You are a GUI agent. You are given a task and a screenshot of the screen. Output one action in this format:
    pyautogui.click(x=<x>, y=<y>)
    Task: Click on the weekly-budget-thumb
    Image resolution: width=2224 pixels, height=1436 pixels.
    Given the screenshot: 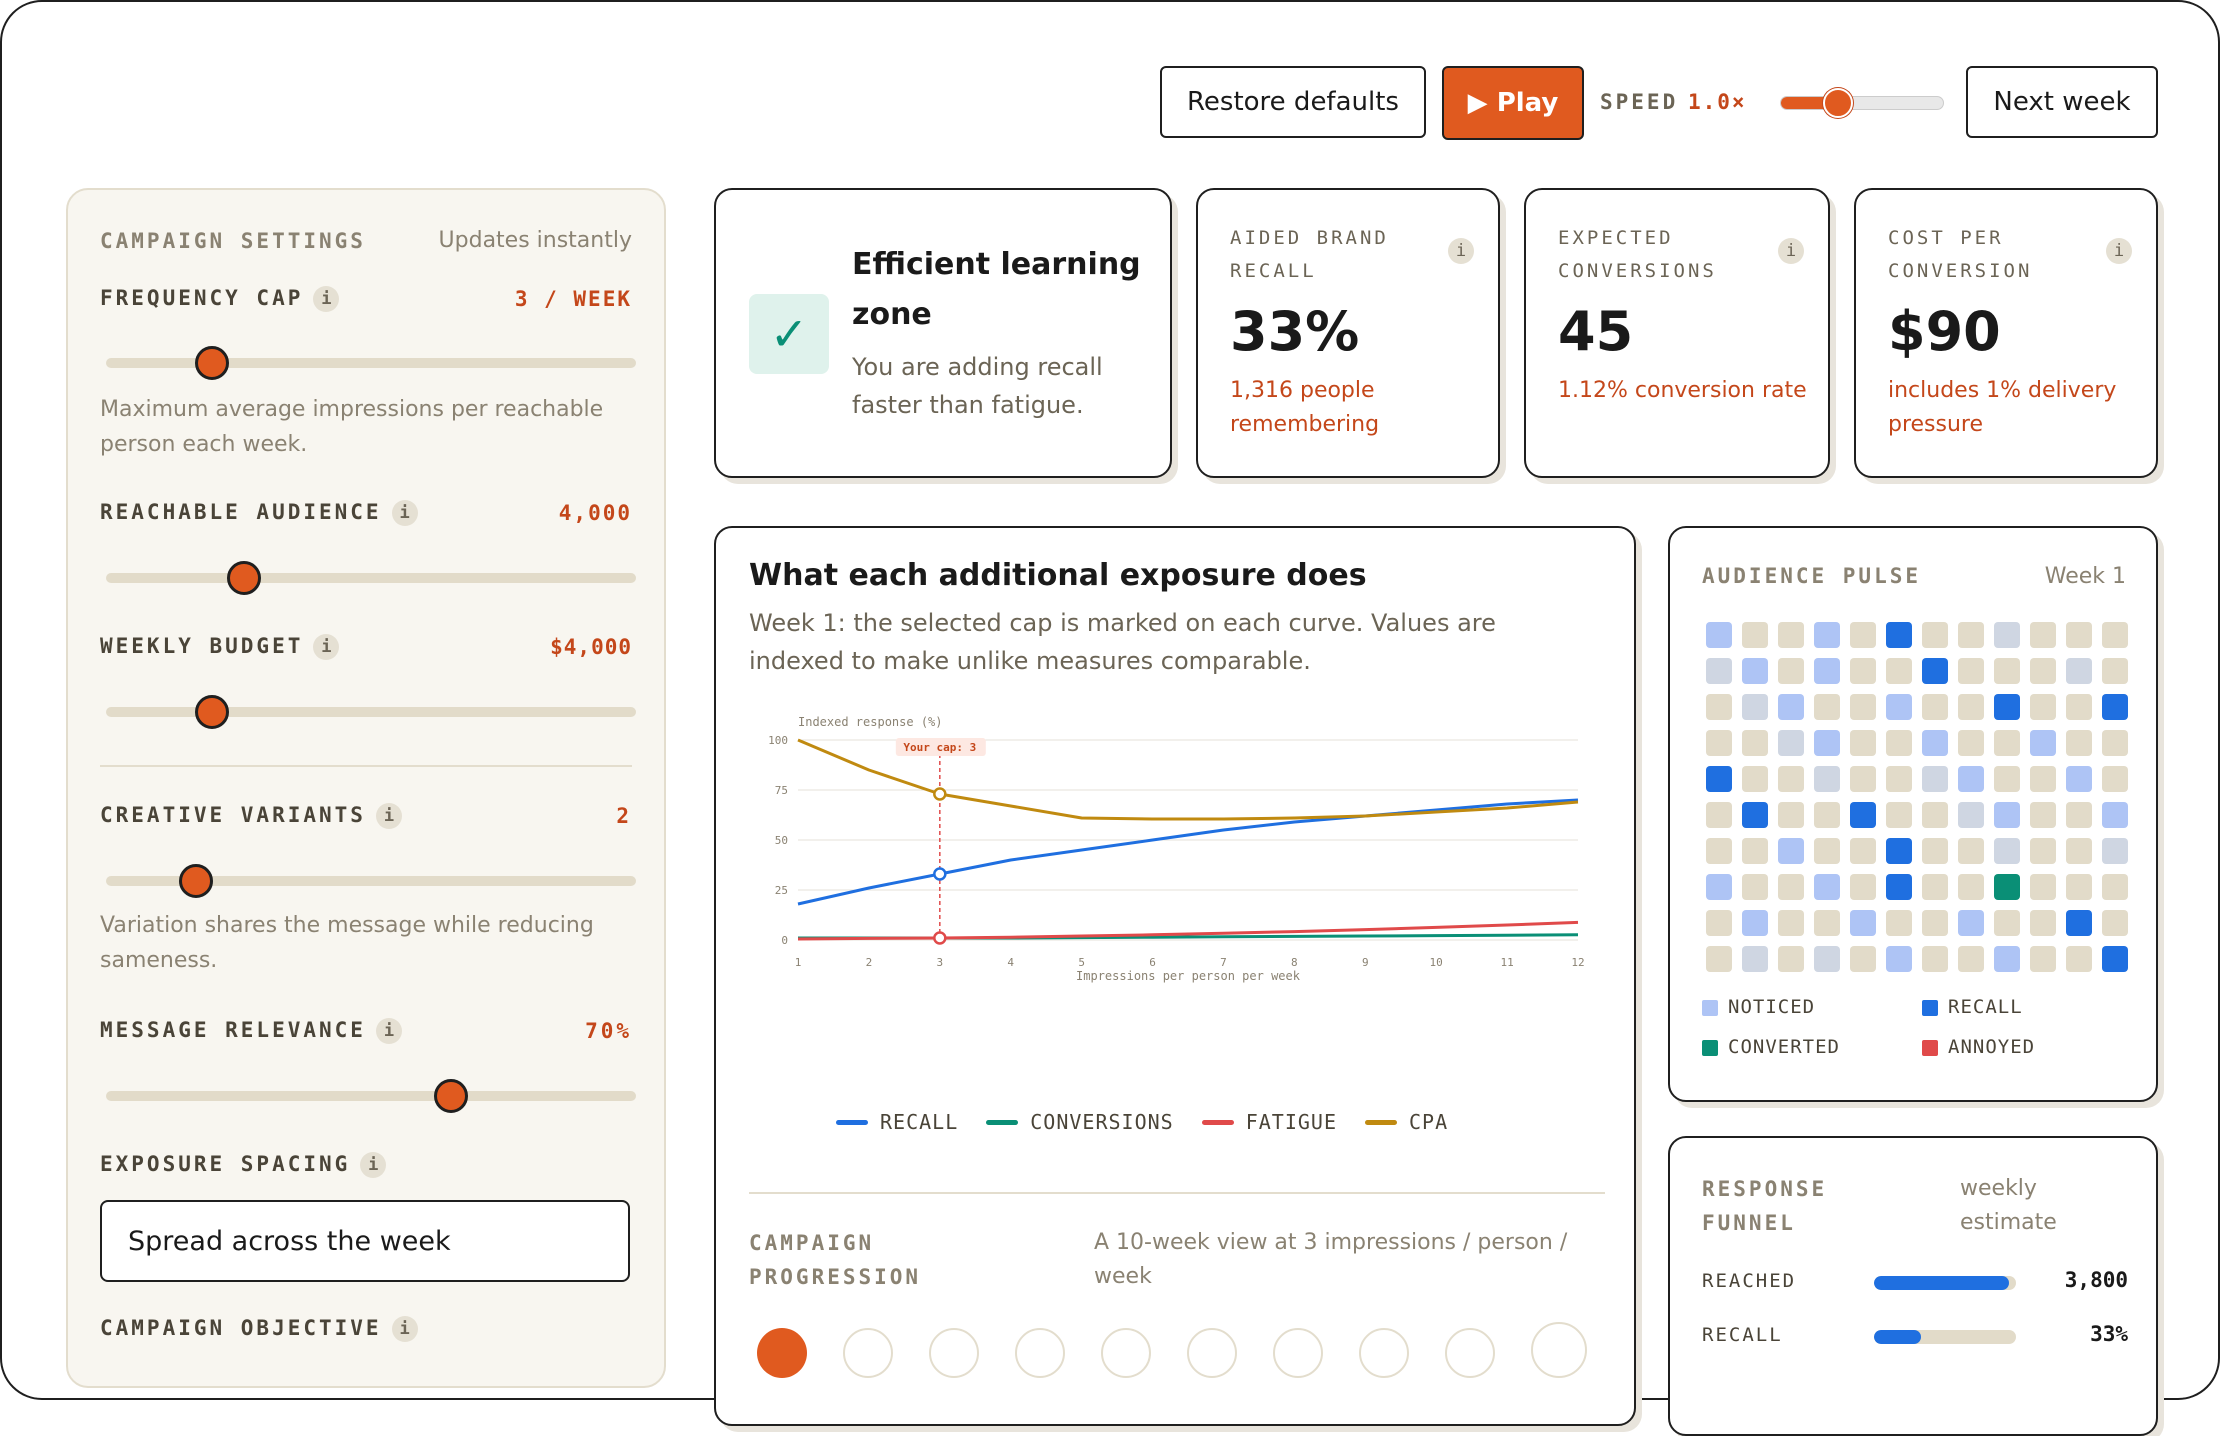 What is the action you would take?
    pyautogui.click(x=212, y=712)
    